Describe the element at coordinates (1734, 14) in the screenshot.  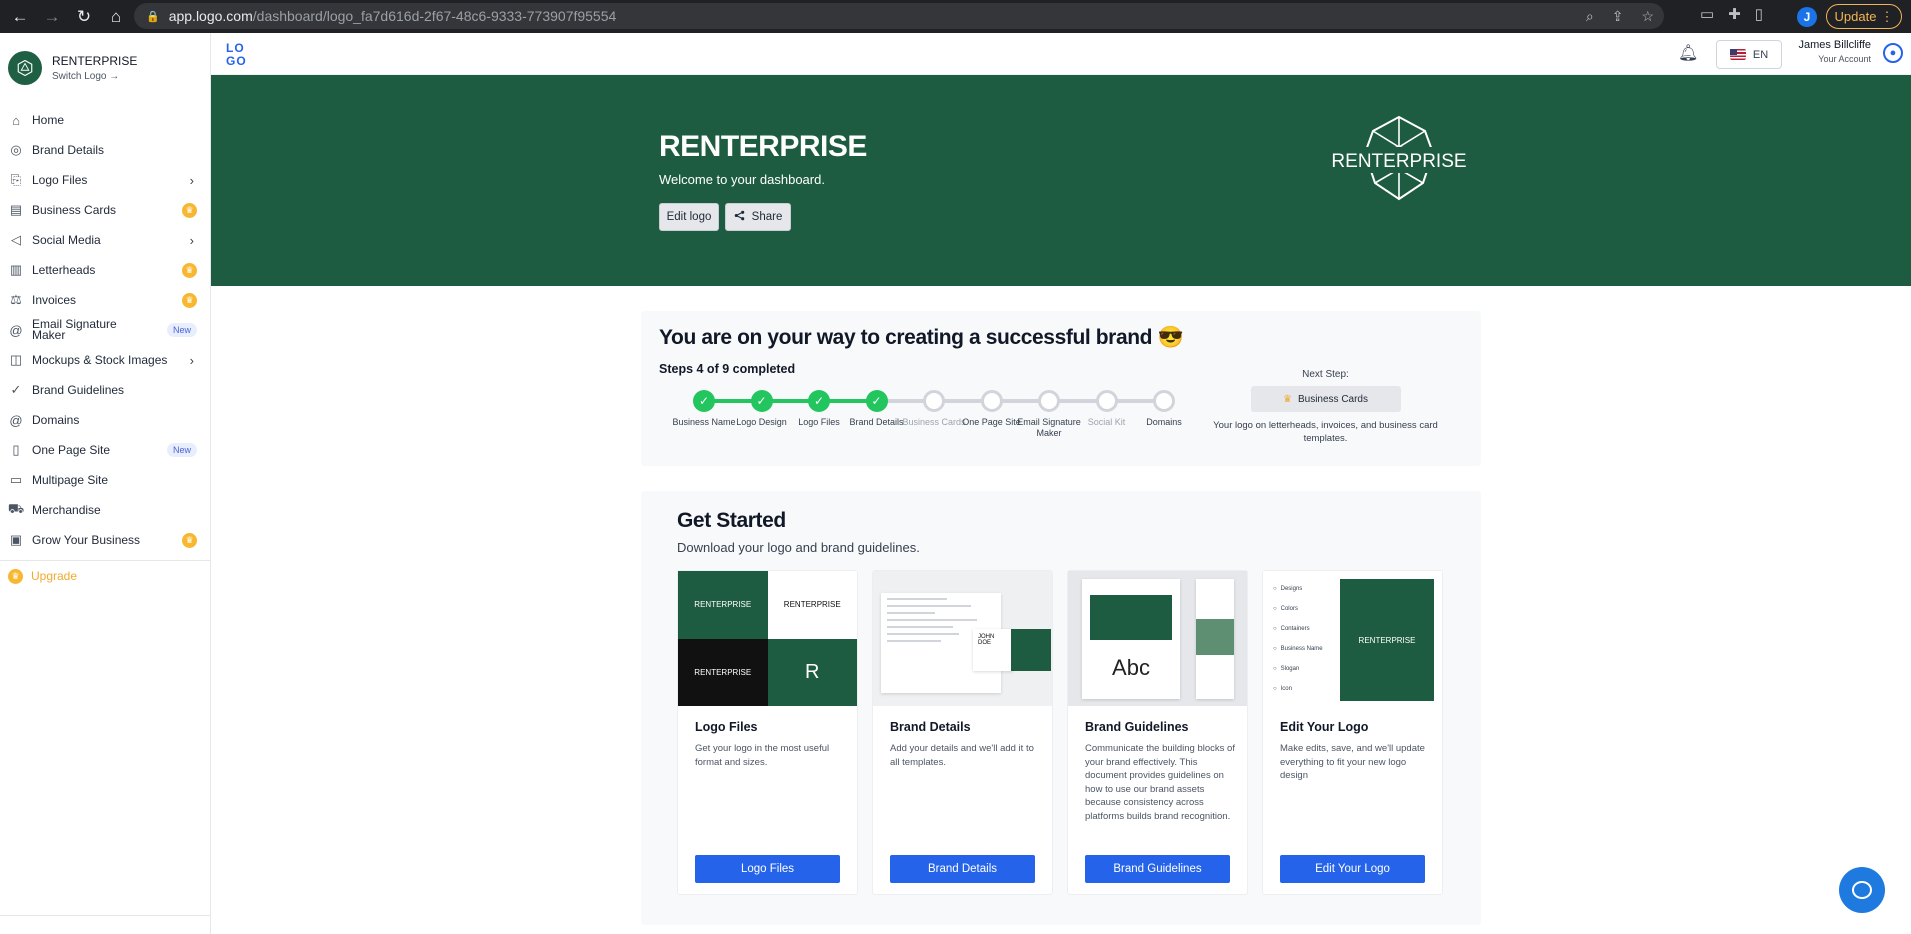
I see `extensions-puzzle-icon: ✚` at that location.